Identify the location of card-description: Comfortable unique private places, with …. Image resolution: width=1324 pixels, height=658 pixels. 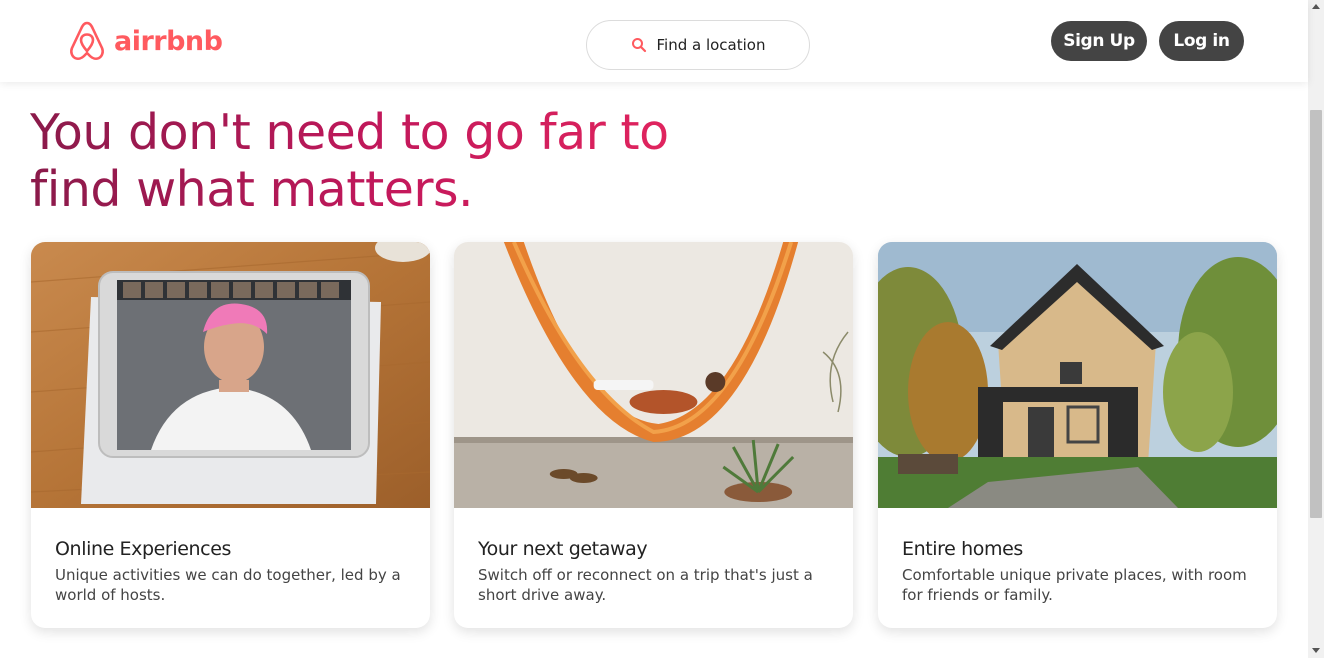
(1074, 585).